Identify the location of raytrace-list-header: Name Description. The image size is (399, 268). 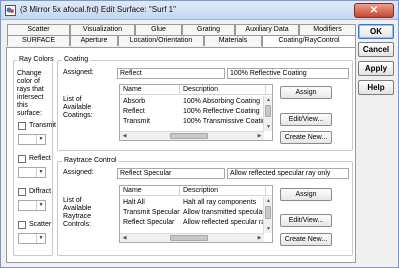
(196, 191).